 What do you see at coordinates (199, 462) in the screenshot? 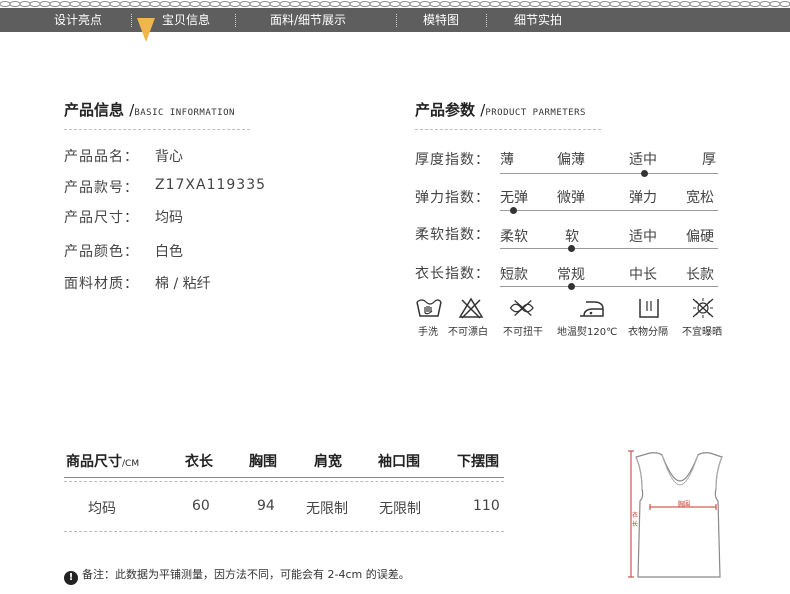
I see `table-header-length: 衣长` at bounding box center [199, 462].